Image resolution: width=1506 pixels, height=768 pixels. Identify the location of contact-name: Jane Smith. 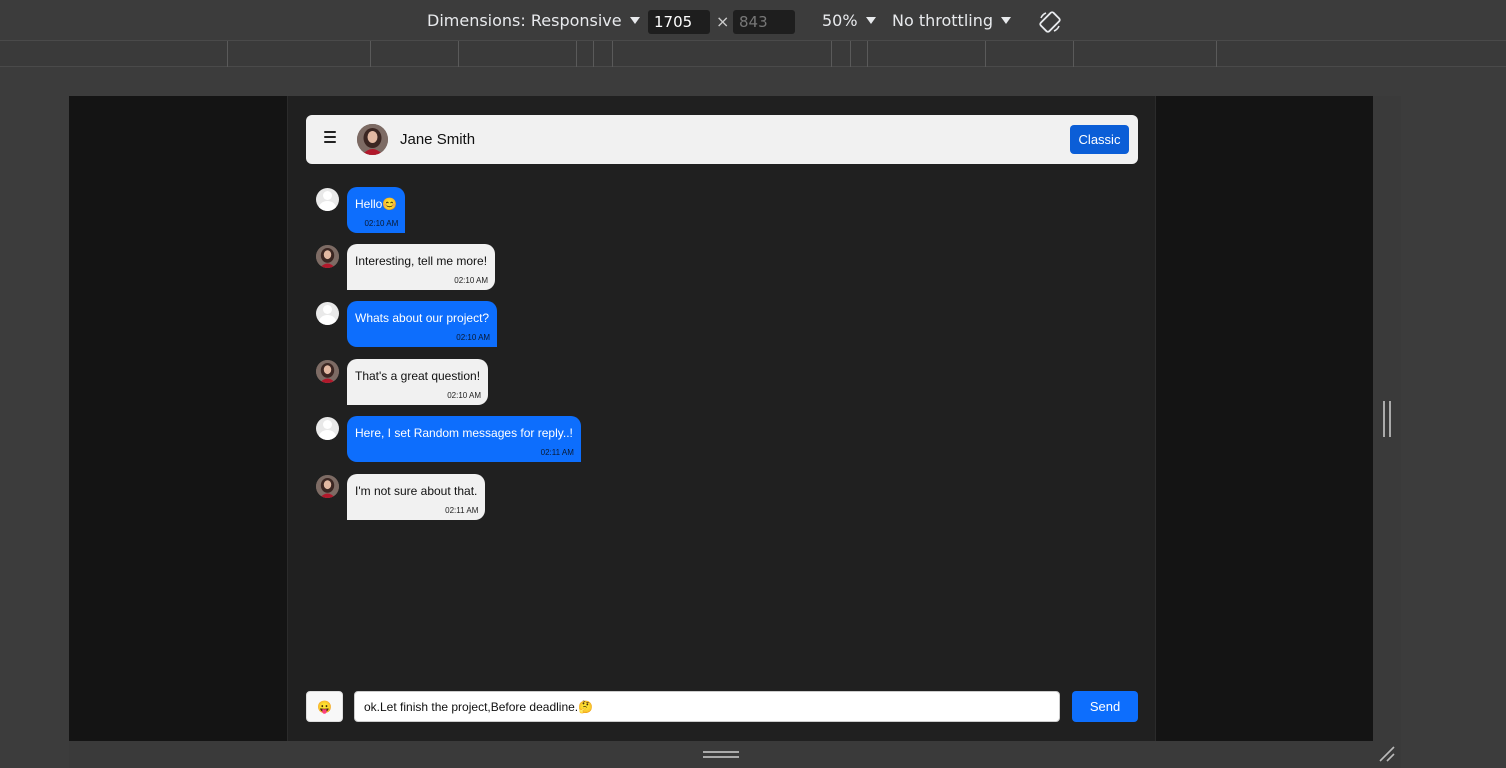
(438, 139).